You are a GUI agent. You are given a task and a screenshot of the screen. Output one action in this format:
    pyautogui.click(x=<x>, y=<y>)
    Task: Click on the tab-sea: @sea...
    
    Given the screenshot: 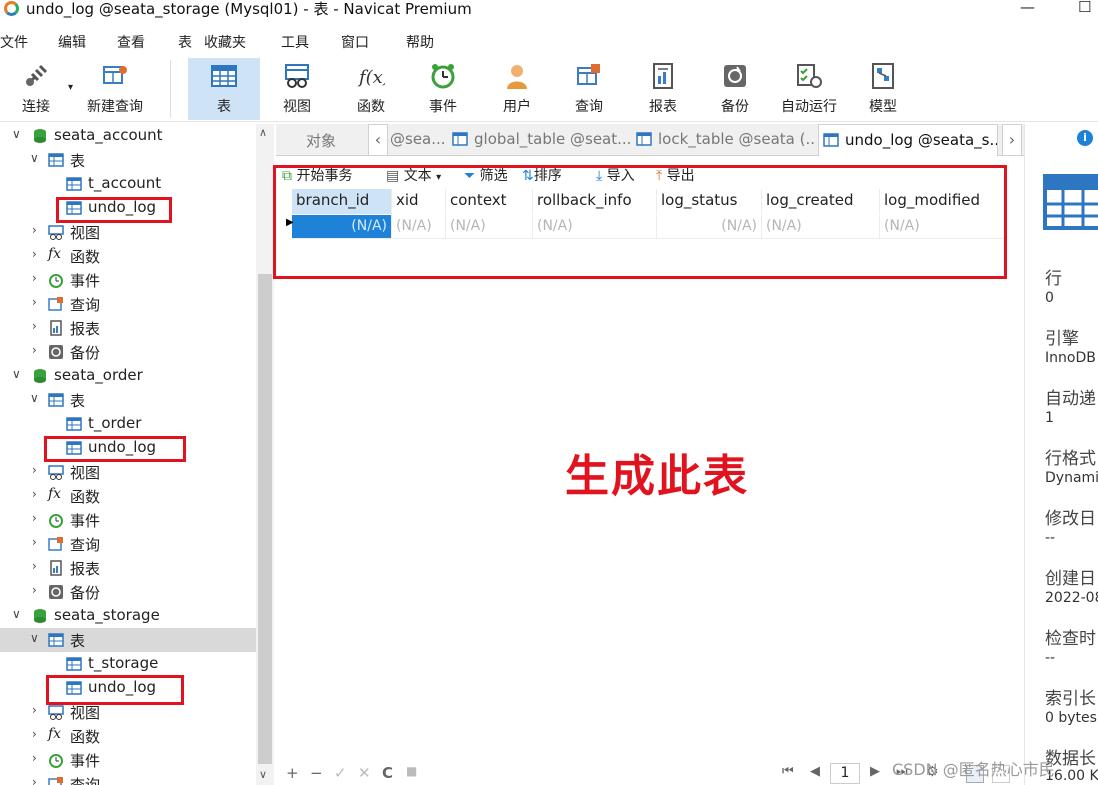 What is the action you would take?
    pyautogui.click(x=418, y=140)
    